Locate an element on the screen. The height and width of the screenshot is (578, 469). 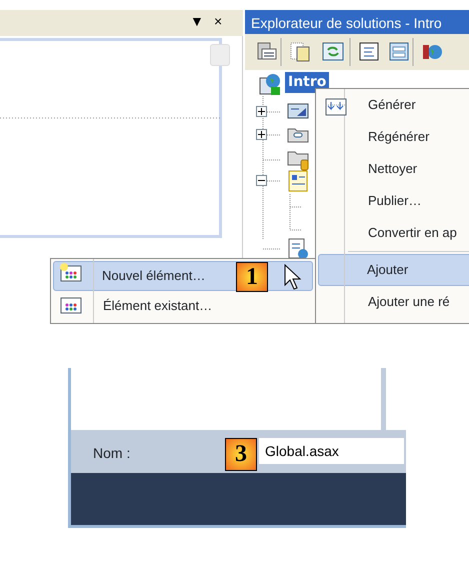
tree-item: Intro is located at coordinates (307, 82).